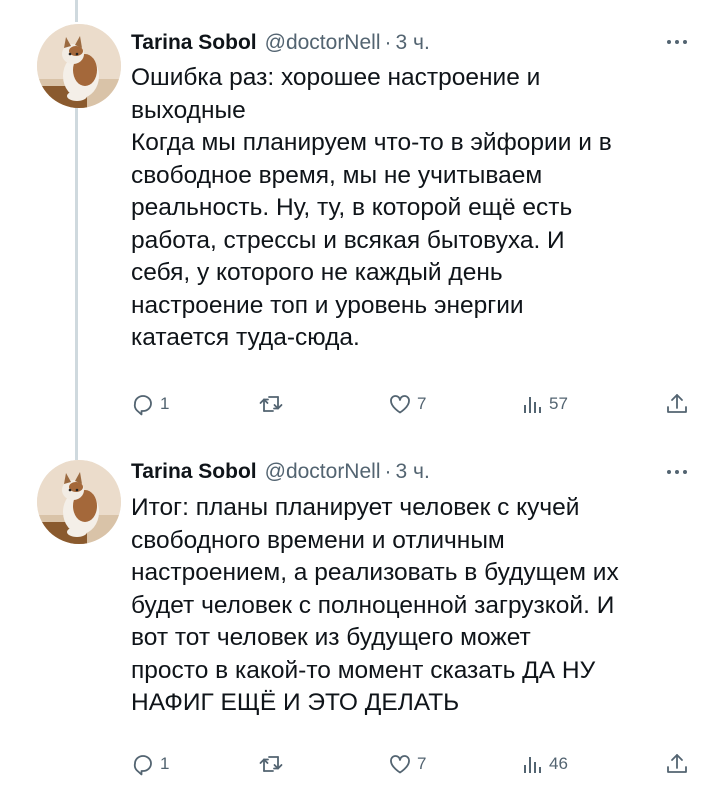 The width and height of the screenshot is (725, 800). What do you see at coordinates (245, 337) in the screenshot?
I see `tweet-text-line: катается туда-сюда.` at bounding box center [245, 337].